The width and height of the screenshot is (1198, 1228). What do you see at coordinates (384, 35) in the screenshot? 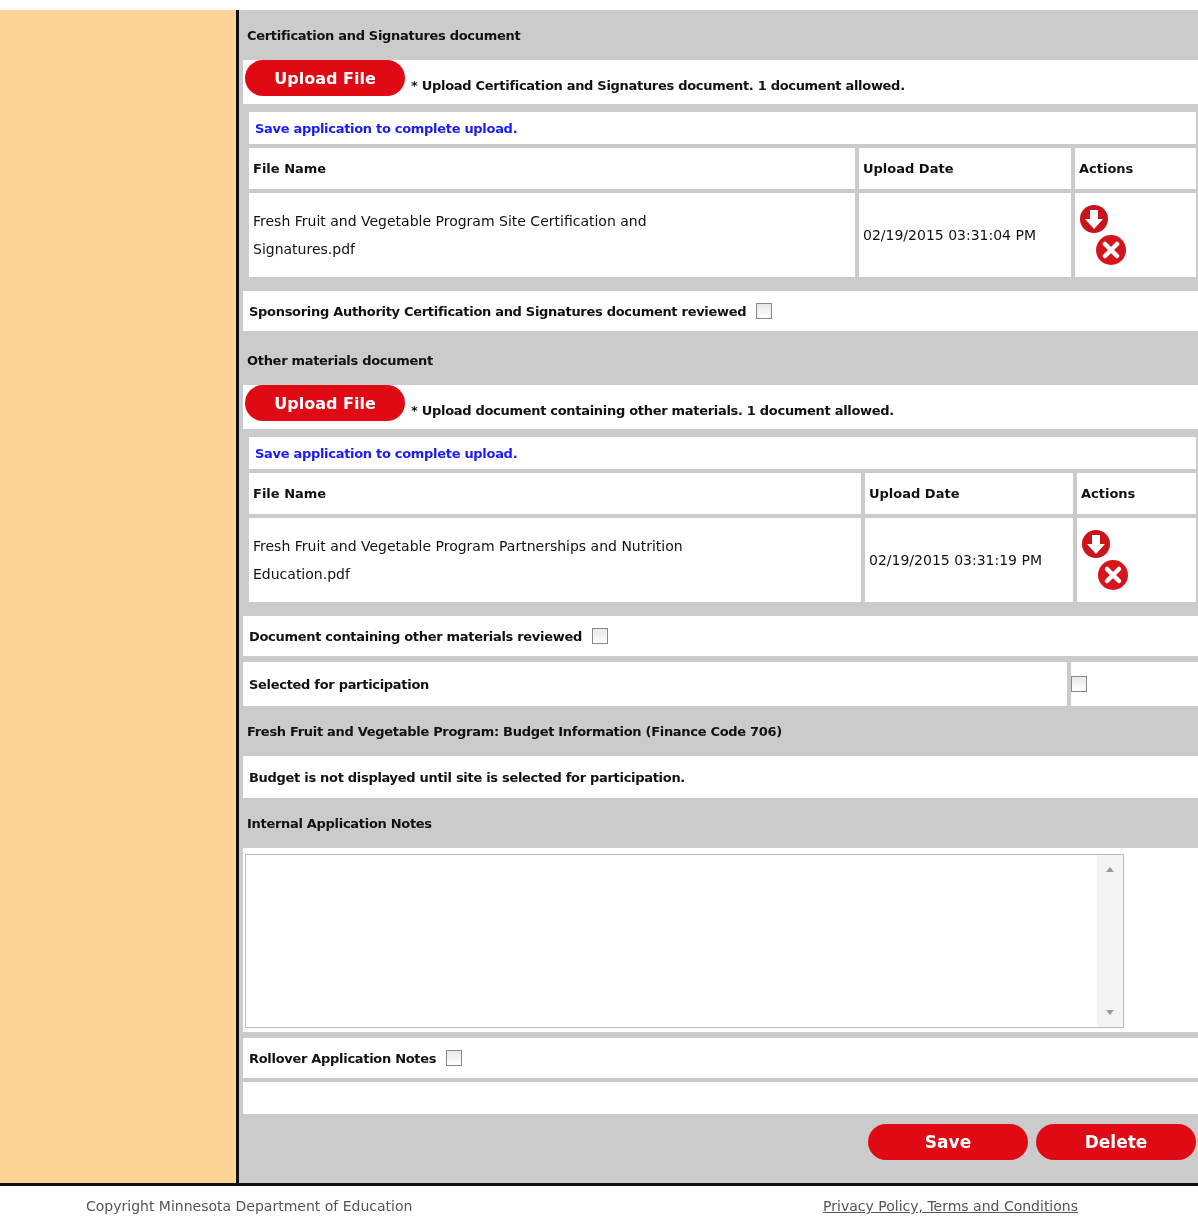
I see `section-header: Certification and Signatures document` at bounding box center [384, 35].